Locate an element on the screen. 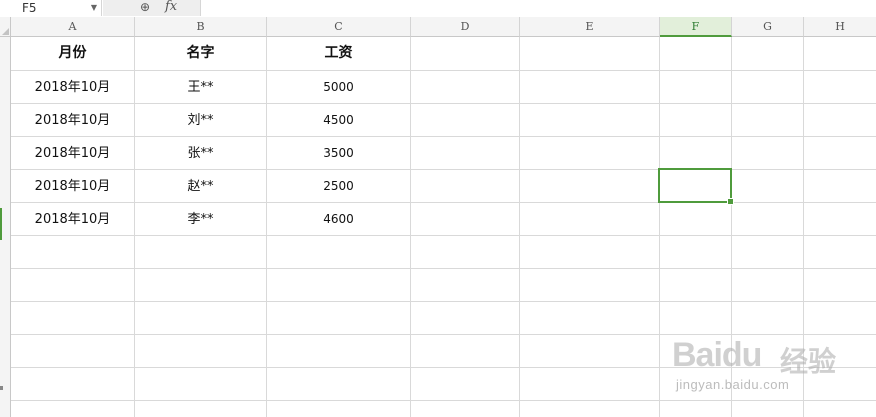  name-box: F5 ▼ is located at coordinates (51, 8).